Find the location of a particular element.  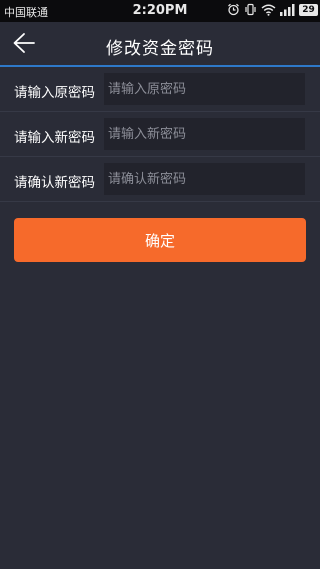

vibrate-icon is located at coordinates (250, 9).